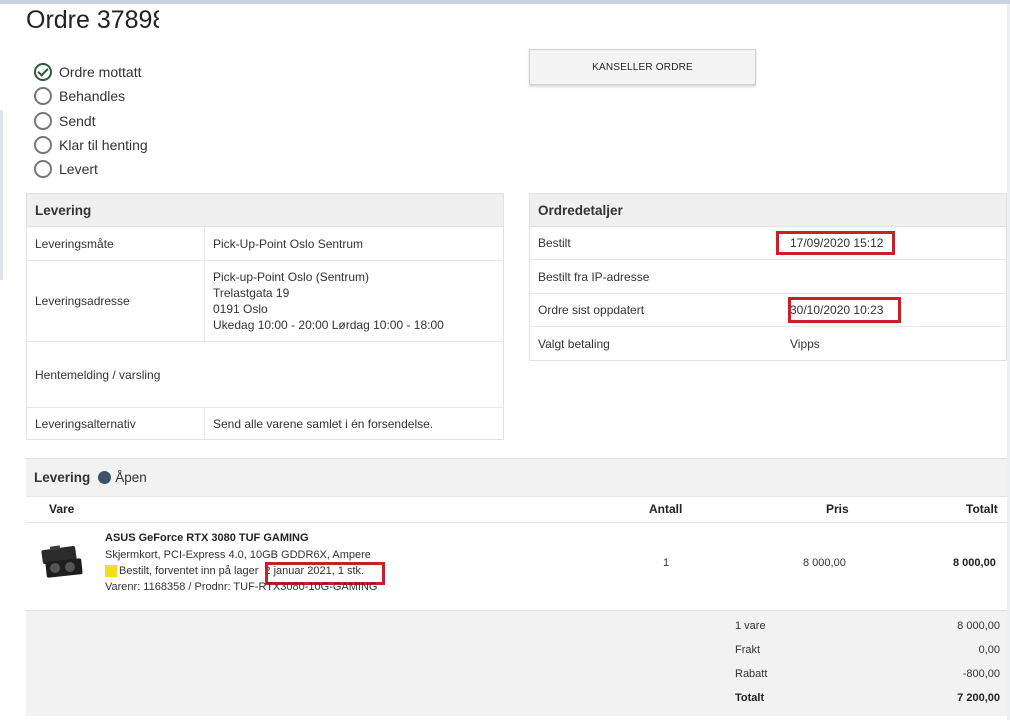 The width and height of the screenshot is (1010, 720). Describe the element at coordinates (62, 477) in the screenshot. I see `shipment-title: Levering` at that location.